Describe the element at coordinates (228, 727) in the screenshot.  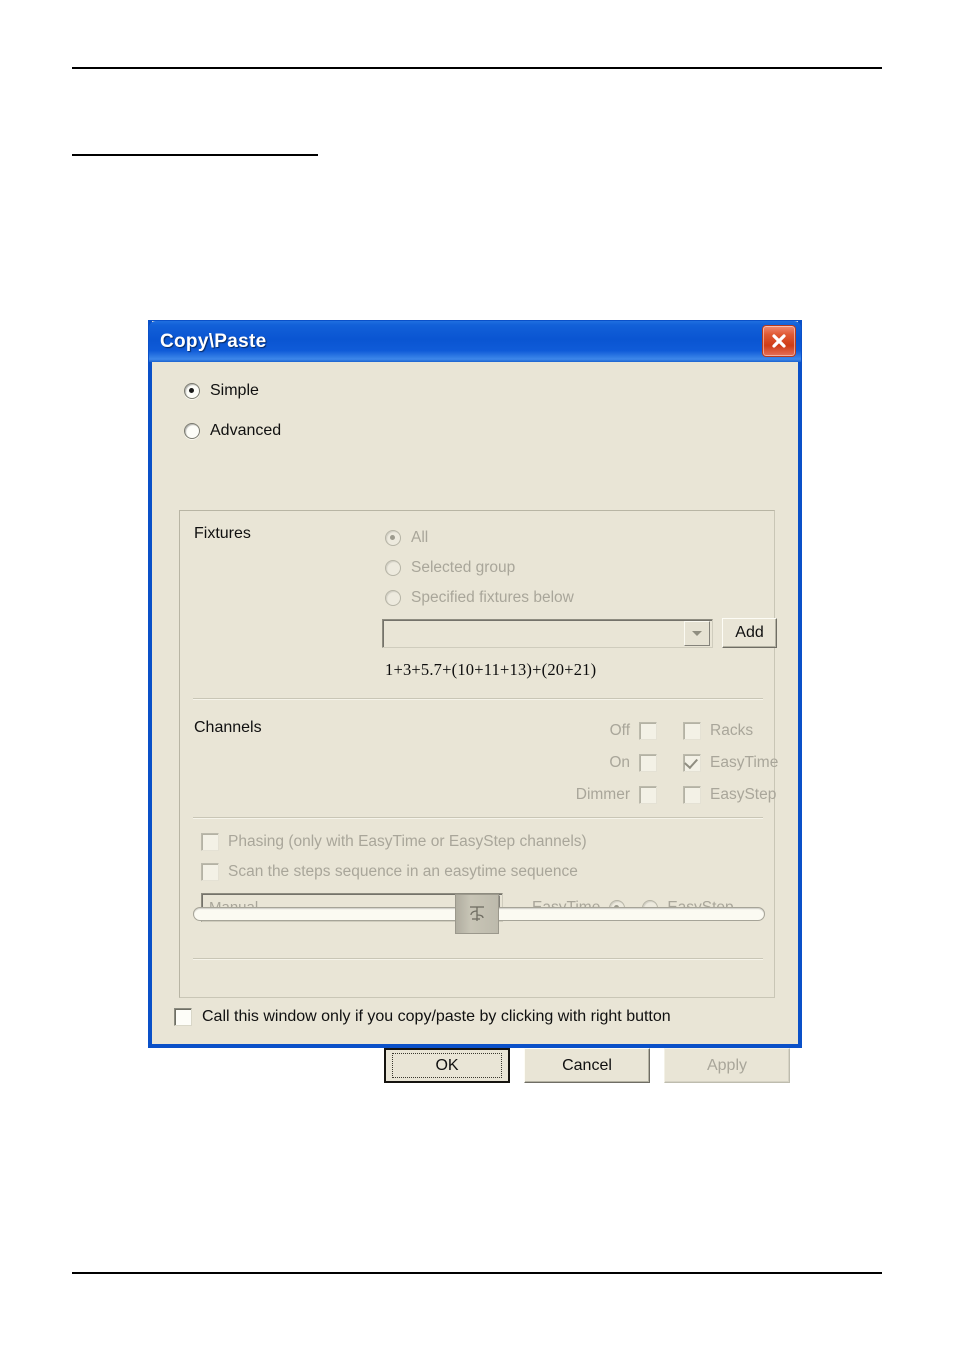
I see `channels-section-label: Channels` at that location.